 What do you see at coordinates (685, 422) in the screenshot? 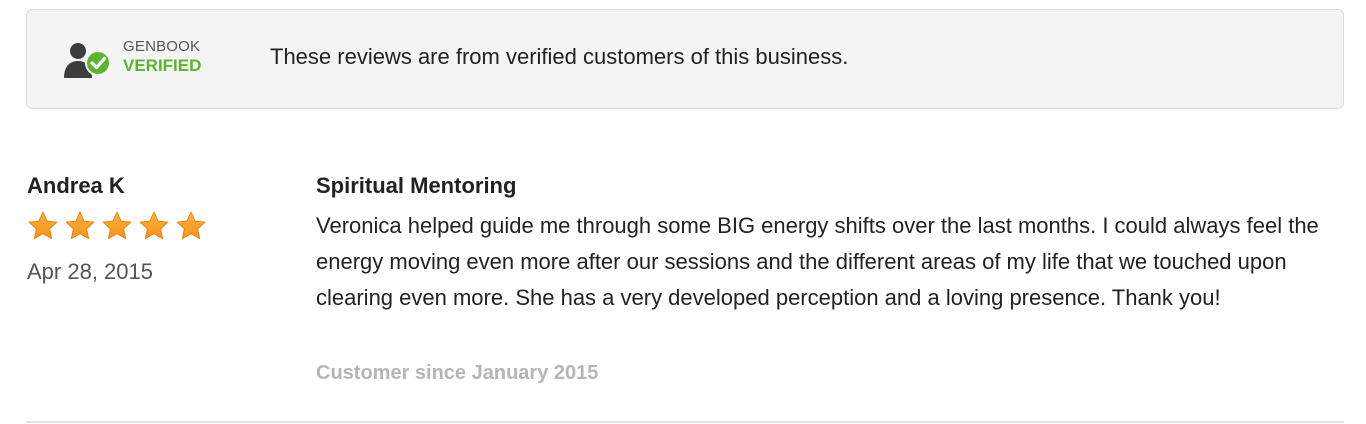
I see `review-divider` at bounding box center [685, 422].